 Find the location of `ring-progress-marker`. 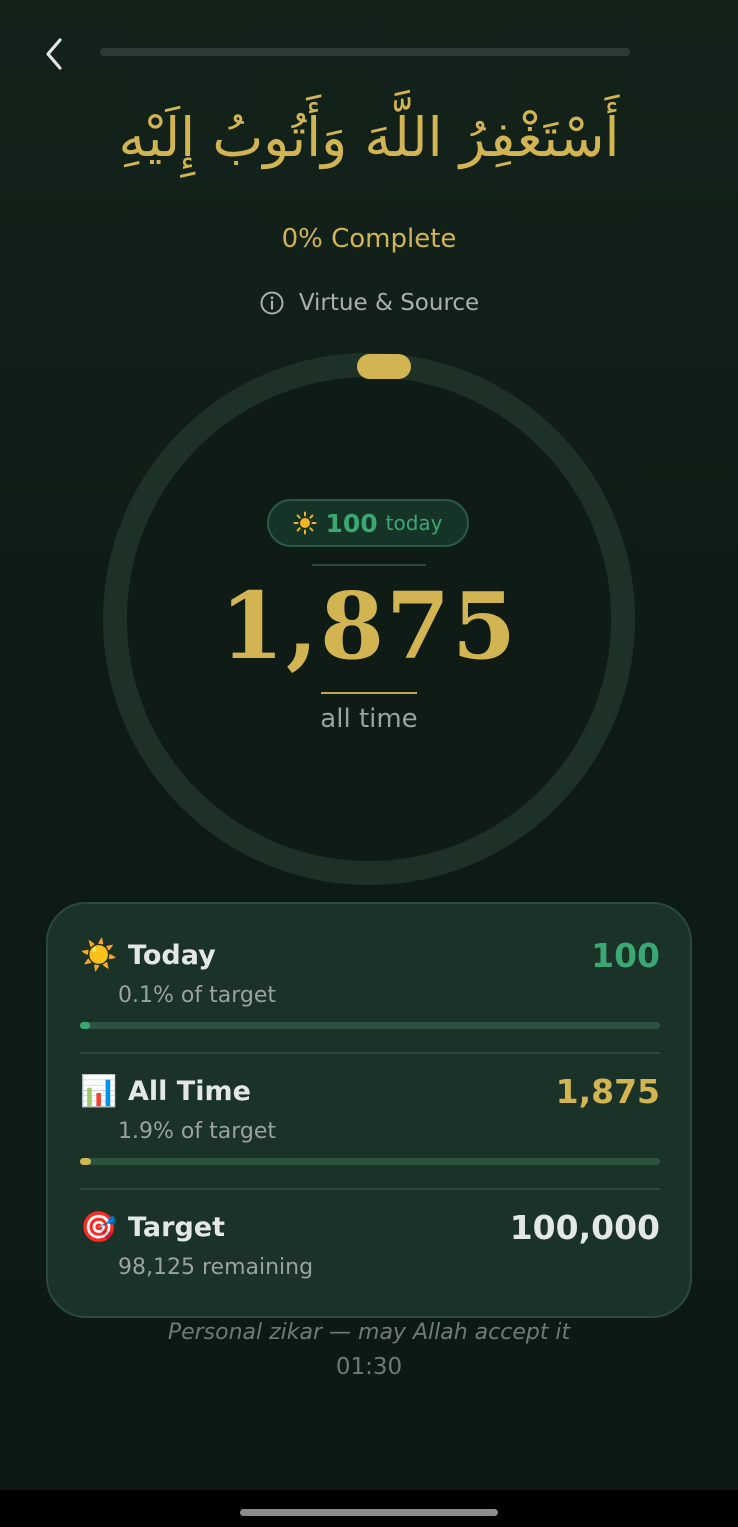

ring-progress-marker is located at coordinates (384, 366).